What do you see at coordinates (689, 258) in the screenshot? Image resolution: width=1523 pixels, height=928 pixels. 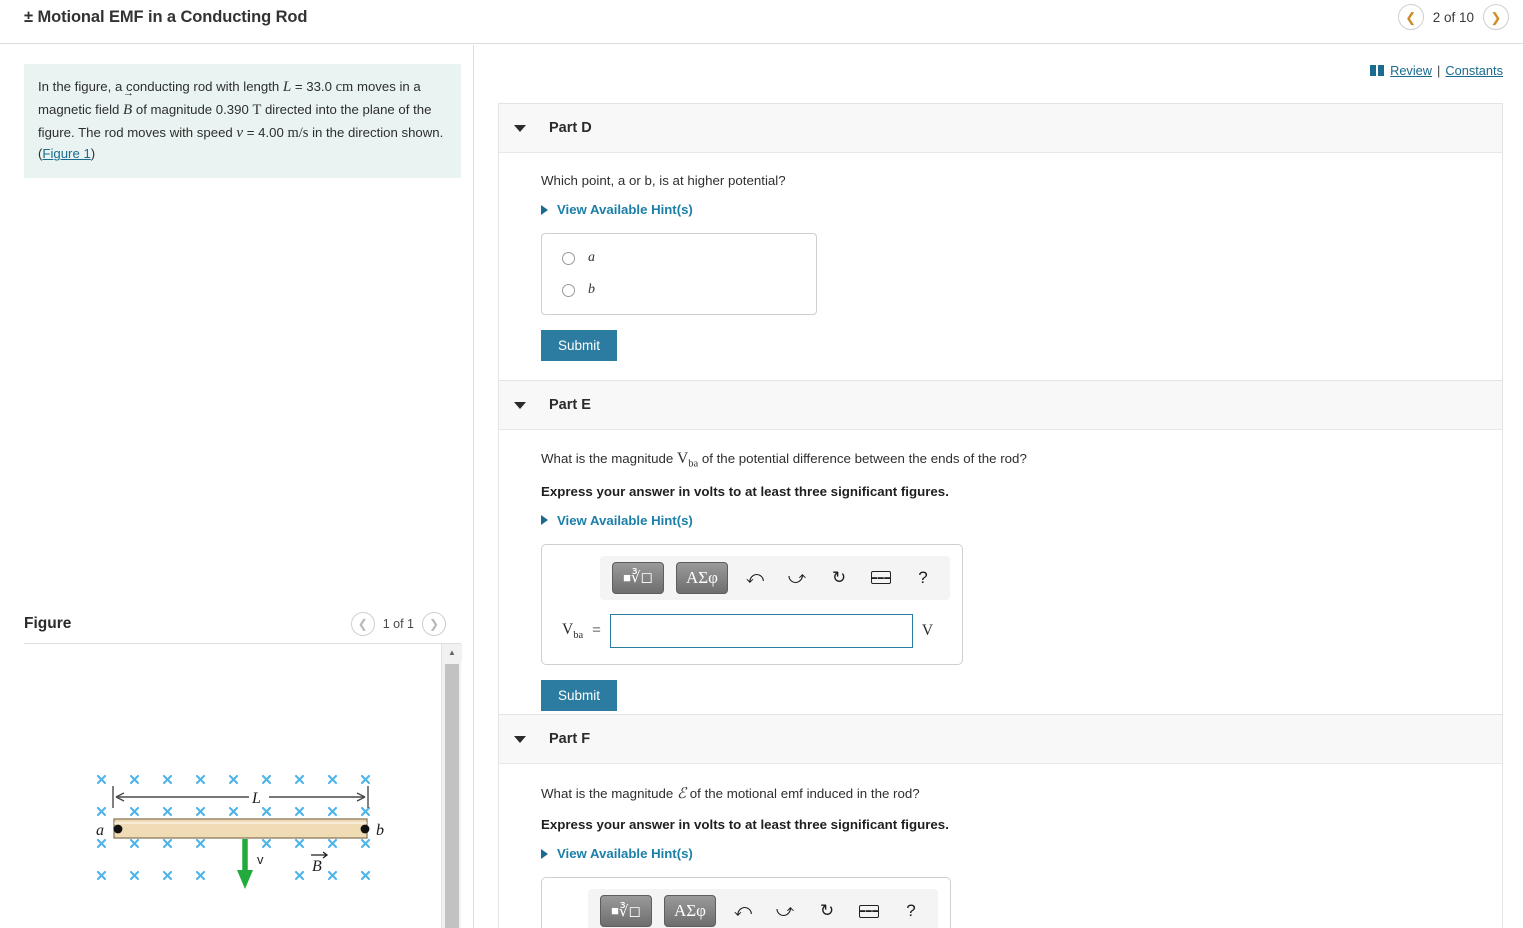 I see `choice-option-a: a` at bounding box center [689, 258].